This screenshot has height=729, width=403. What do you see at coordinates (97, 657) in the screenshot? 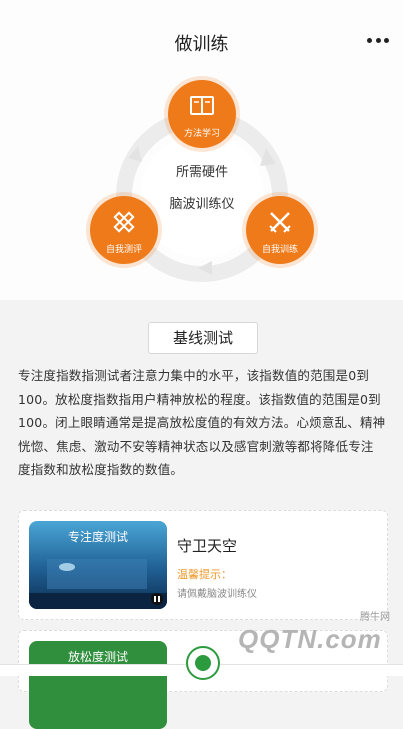
I see `relaxation-test-caption: 放松度测试` at bounding box center [97, 657].